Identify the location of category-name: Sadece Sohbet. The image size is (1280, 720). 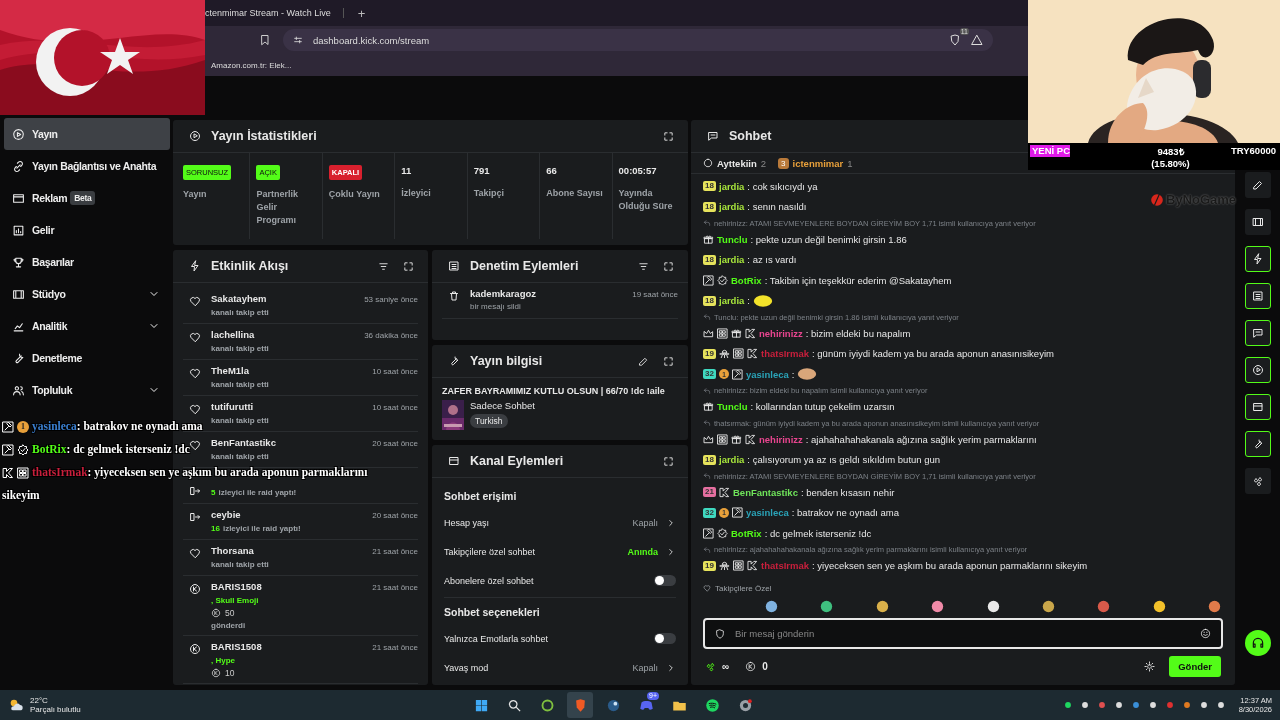
(502, 405).